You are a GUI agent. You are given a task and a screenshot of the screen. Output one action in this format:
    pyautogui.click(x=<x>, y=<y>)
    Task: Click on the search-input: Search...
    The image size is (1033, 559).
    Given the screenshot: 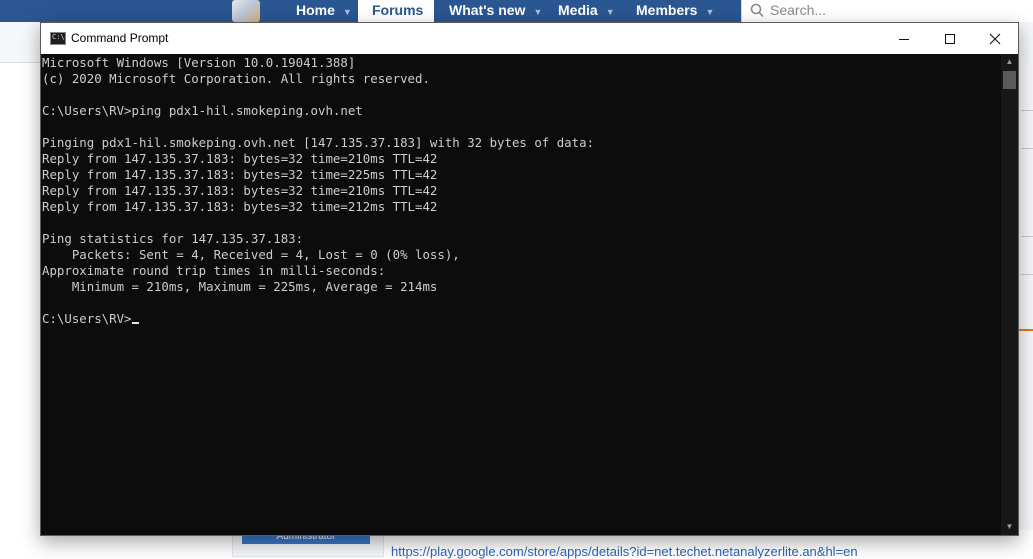 What is the action you would take?
    pyautogui.click(x=887, y=11)
    